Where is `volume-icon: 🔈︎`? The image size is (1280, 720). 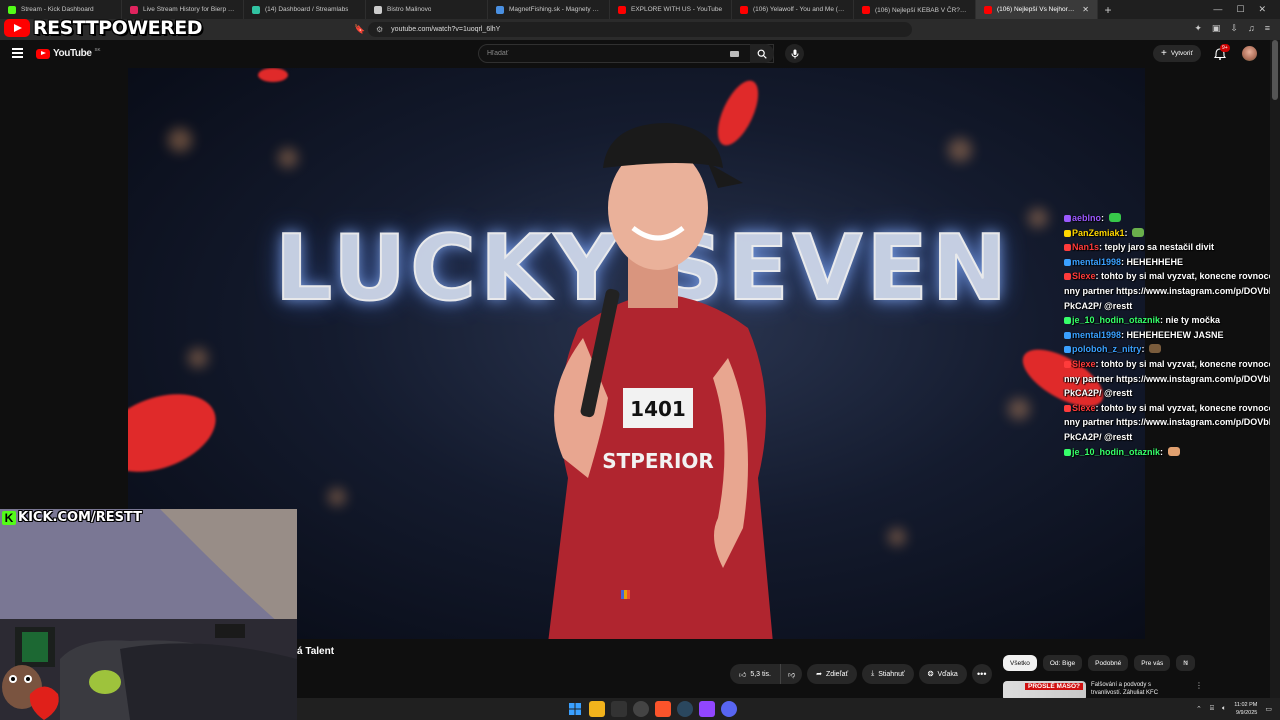 volume-icon: 🔈︎ is located at coordinates (1224, 709).